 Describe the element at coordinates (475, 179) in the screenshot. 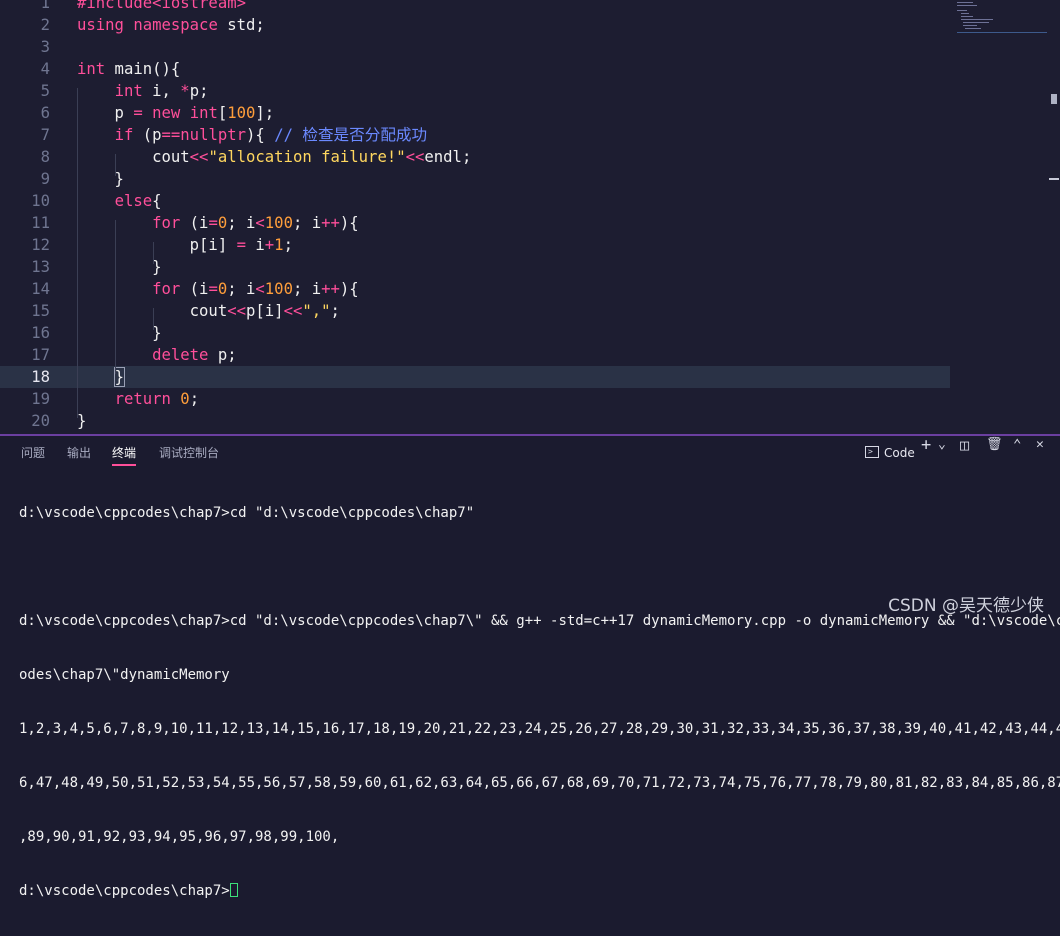

I see `code-line: 9 }` at that location.